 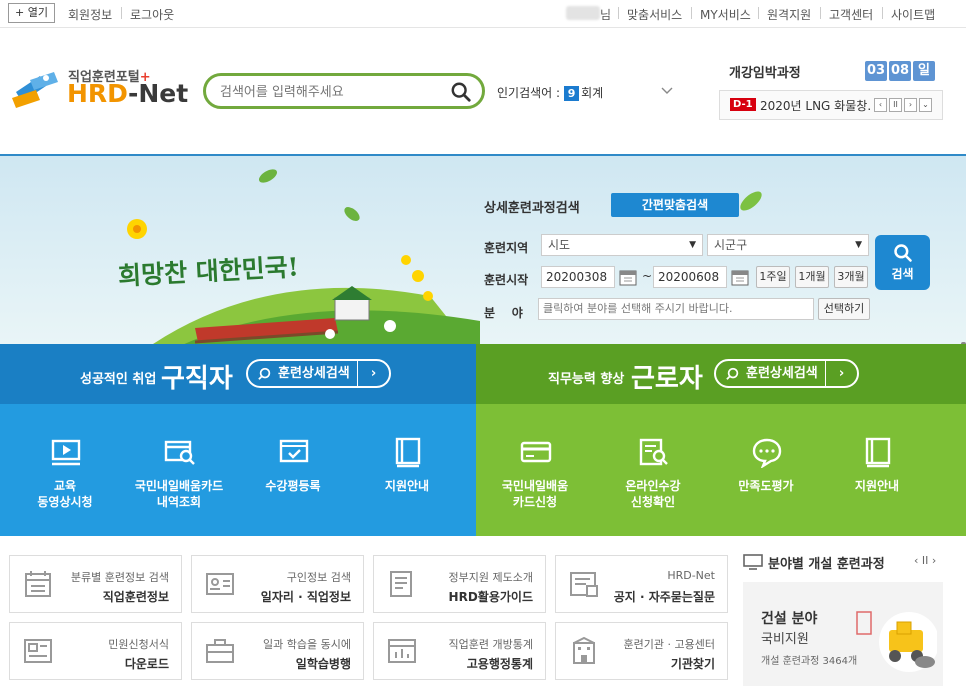 What do you see at coordinates (586, 379) in the screenshot?
I see `worker-tagline: 직무능력 향상` at bounding box center [586, 379].